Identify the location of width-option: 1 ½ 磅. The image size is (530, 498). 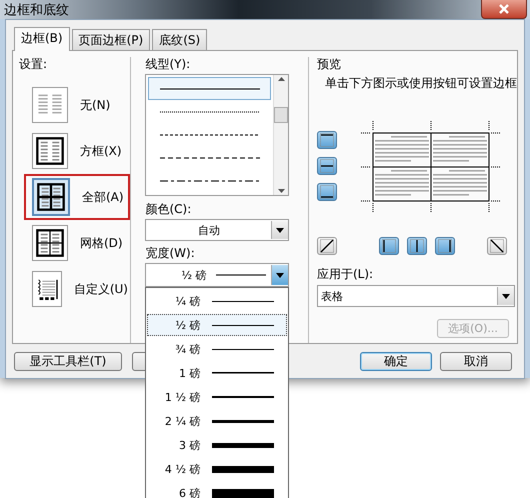
(217, 397).